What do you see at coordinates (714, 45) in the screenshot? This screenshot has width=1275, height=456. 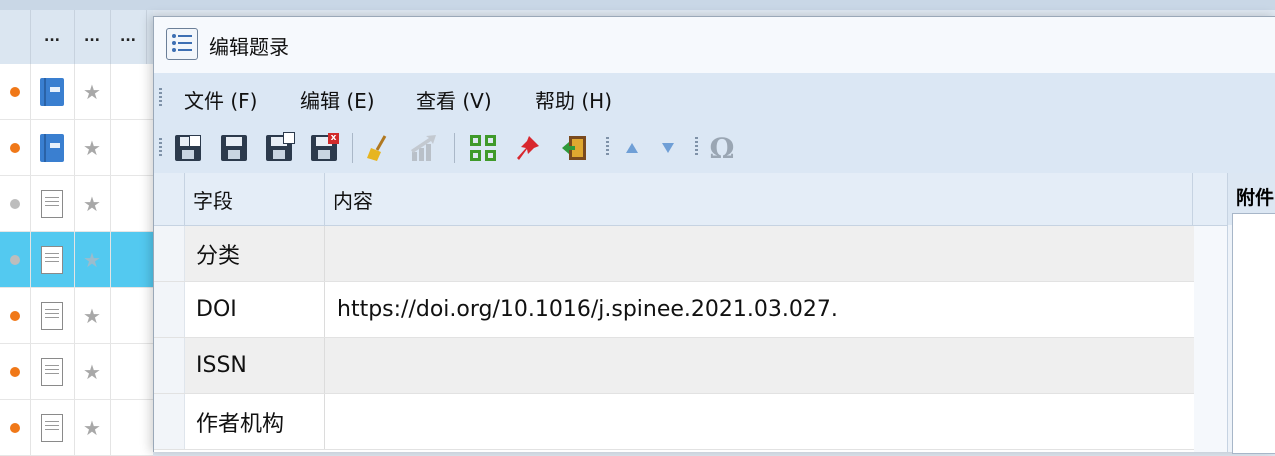 I see `dialog-titlebar: 编辑题录` at bounding box center [714, 45].